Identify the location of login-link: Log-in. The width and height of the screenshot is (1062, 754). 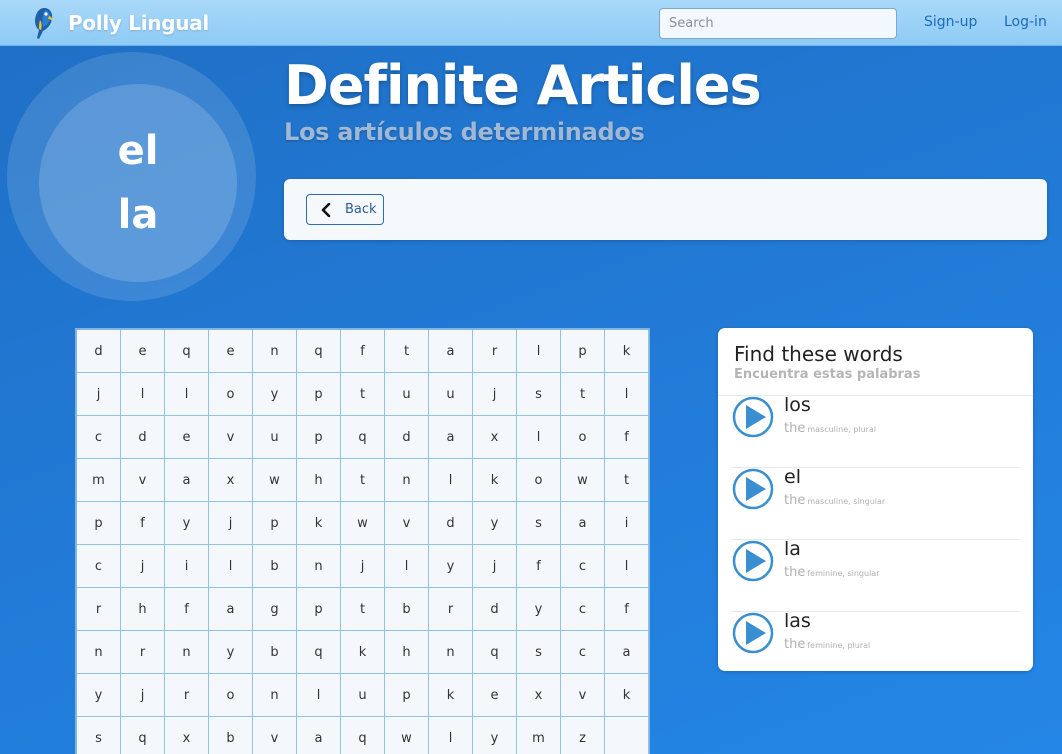
(1025, 22).